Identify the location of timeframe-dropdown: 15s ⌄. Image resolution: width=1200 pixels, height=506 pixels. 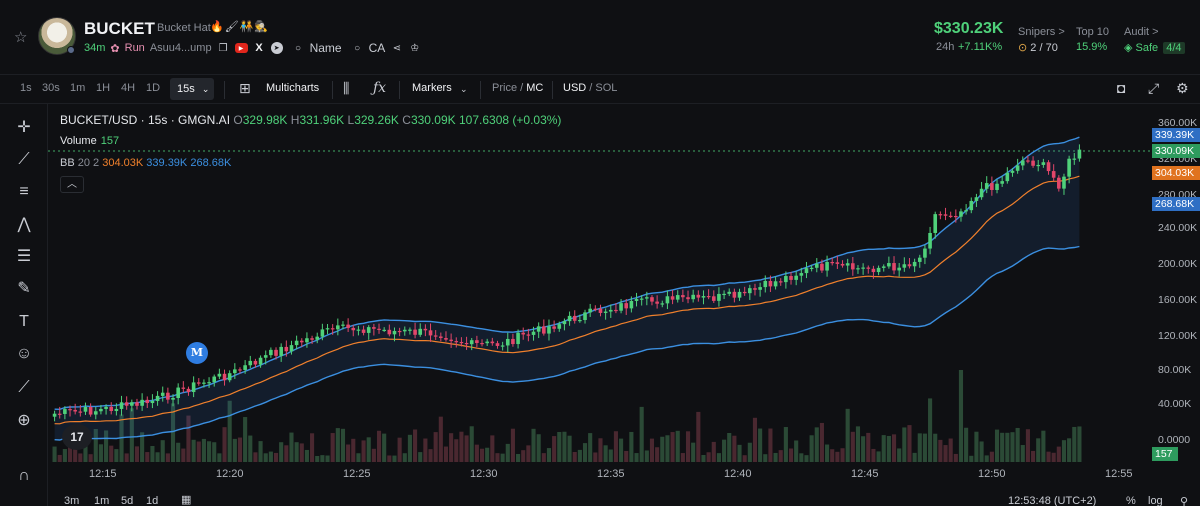
(192, 89).